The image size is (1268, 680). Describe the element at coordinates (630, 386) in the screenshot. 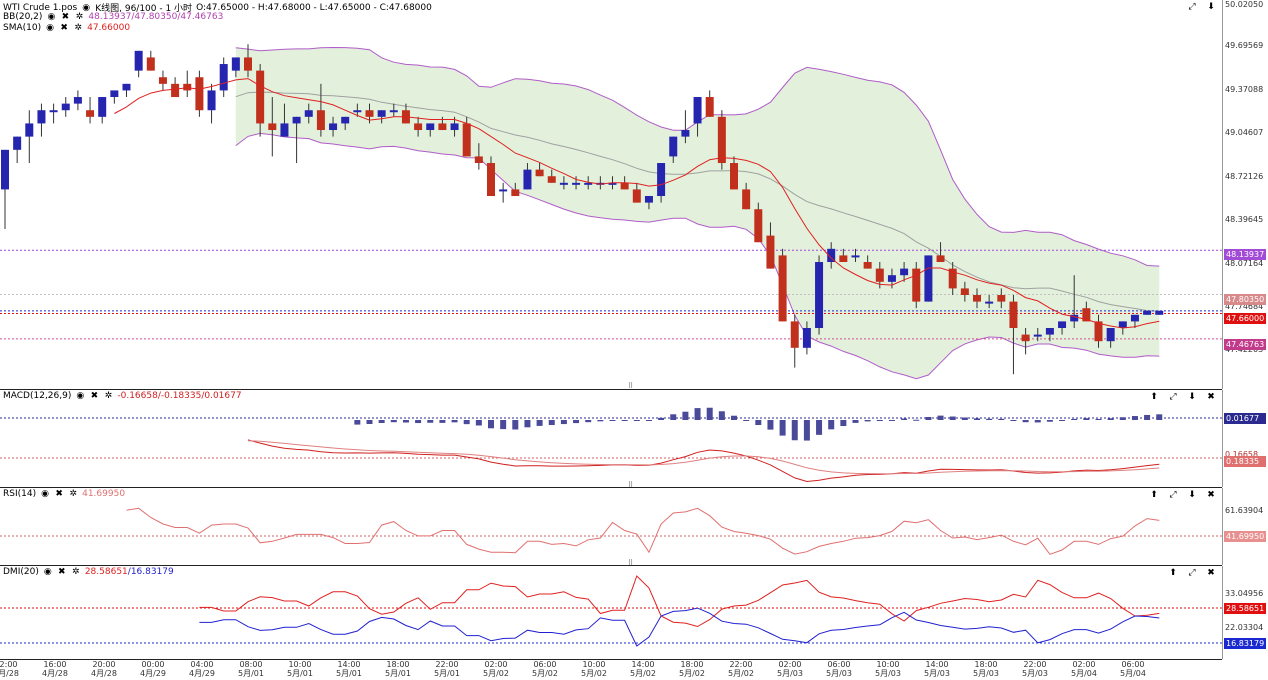

I see `pane-resize-handle: ⠿` at that location.